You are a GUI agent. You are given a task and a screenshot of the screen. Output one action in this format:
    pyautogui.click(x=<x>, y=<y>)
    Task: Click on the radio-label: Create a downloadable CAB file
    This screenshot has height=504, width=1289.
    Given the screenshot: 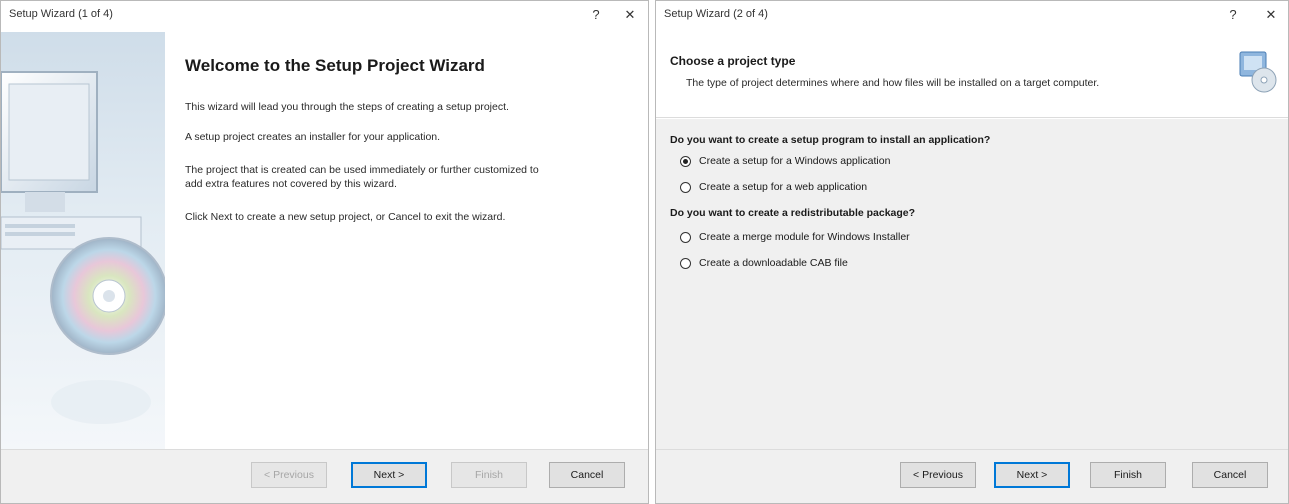 What is the action you would take?
    pyautogui.click(x=773, y=263)
    